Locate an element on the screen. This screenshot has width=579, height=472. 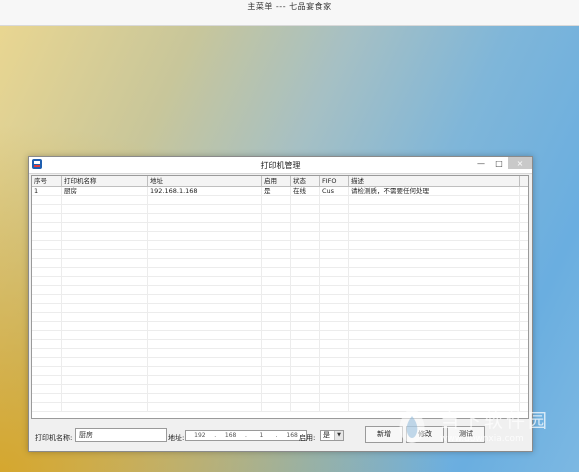
cell-address: 192.168.1.168 is located at coordinates (205, 191).